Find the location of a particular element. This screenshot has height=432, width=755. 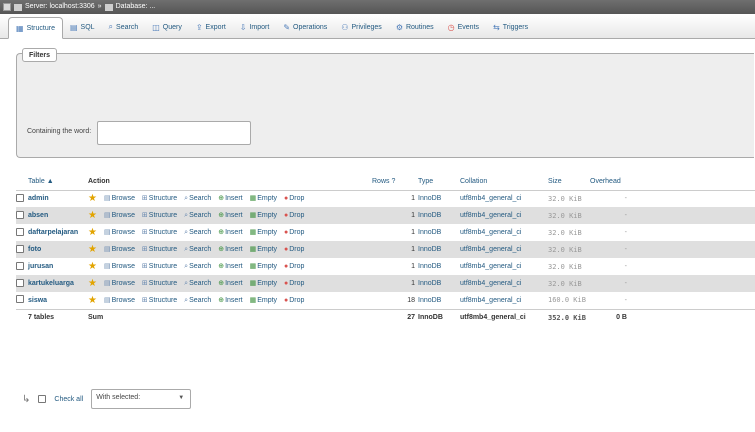

breadcrumb-server: Server: localhost:3306 is located at coordinates (60, 7).